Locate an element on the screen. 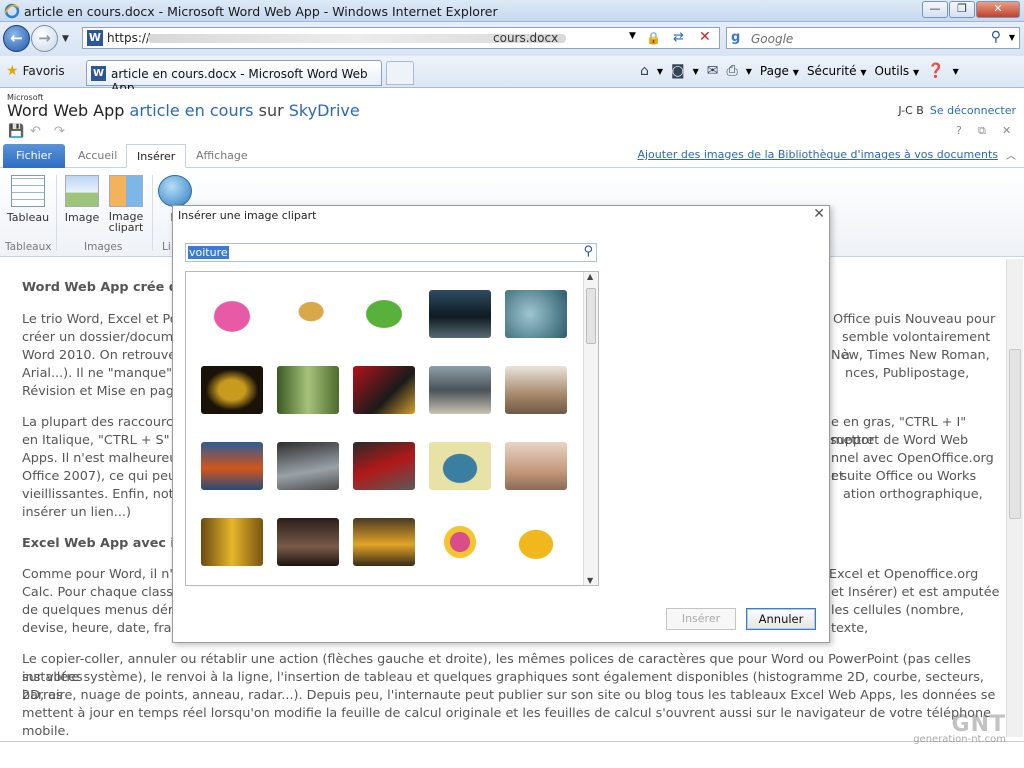 This screenshot has height=768, width=1024. clipart-icon is located at coordinates (126, 191).